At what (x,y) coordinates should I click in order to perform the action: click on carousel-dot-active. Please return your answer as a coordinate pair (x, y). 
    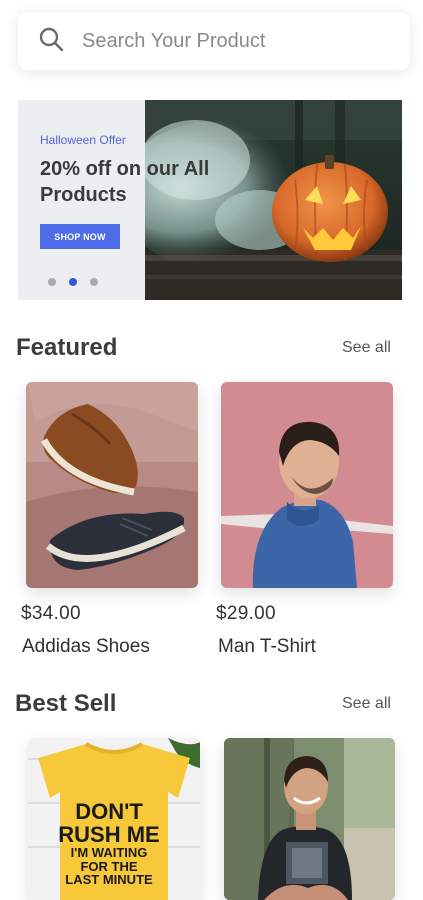
    Looking at the image, I should click on (73, 282).